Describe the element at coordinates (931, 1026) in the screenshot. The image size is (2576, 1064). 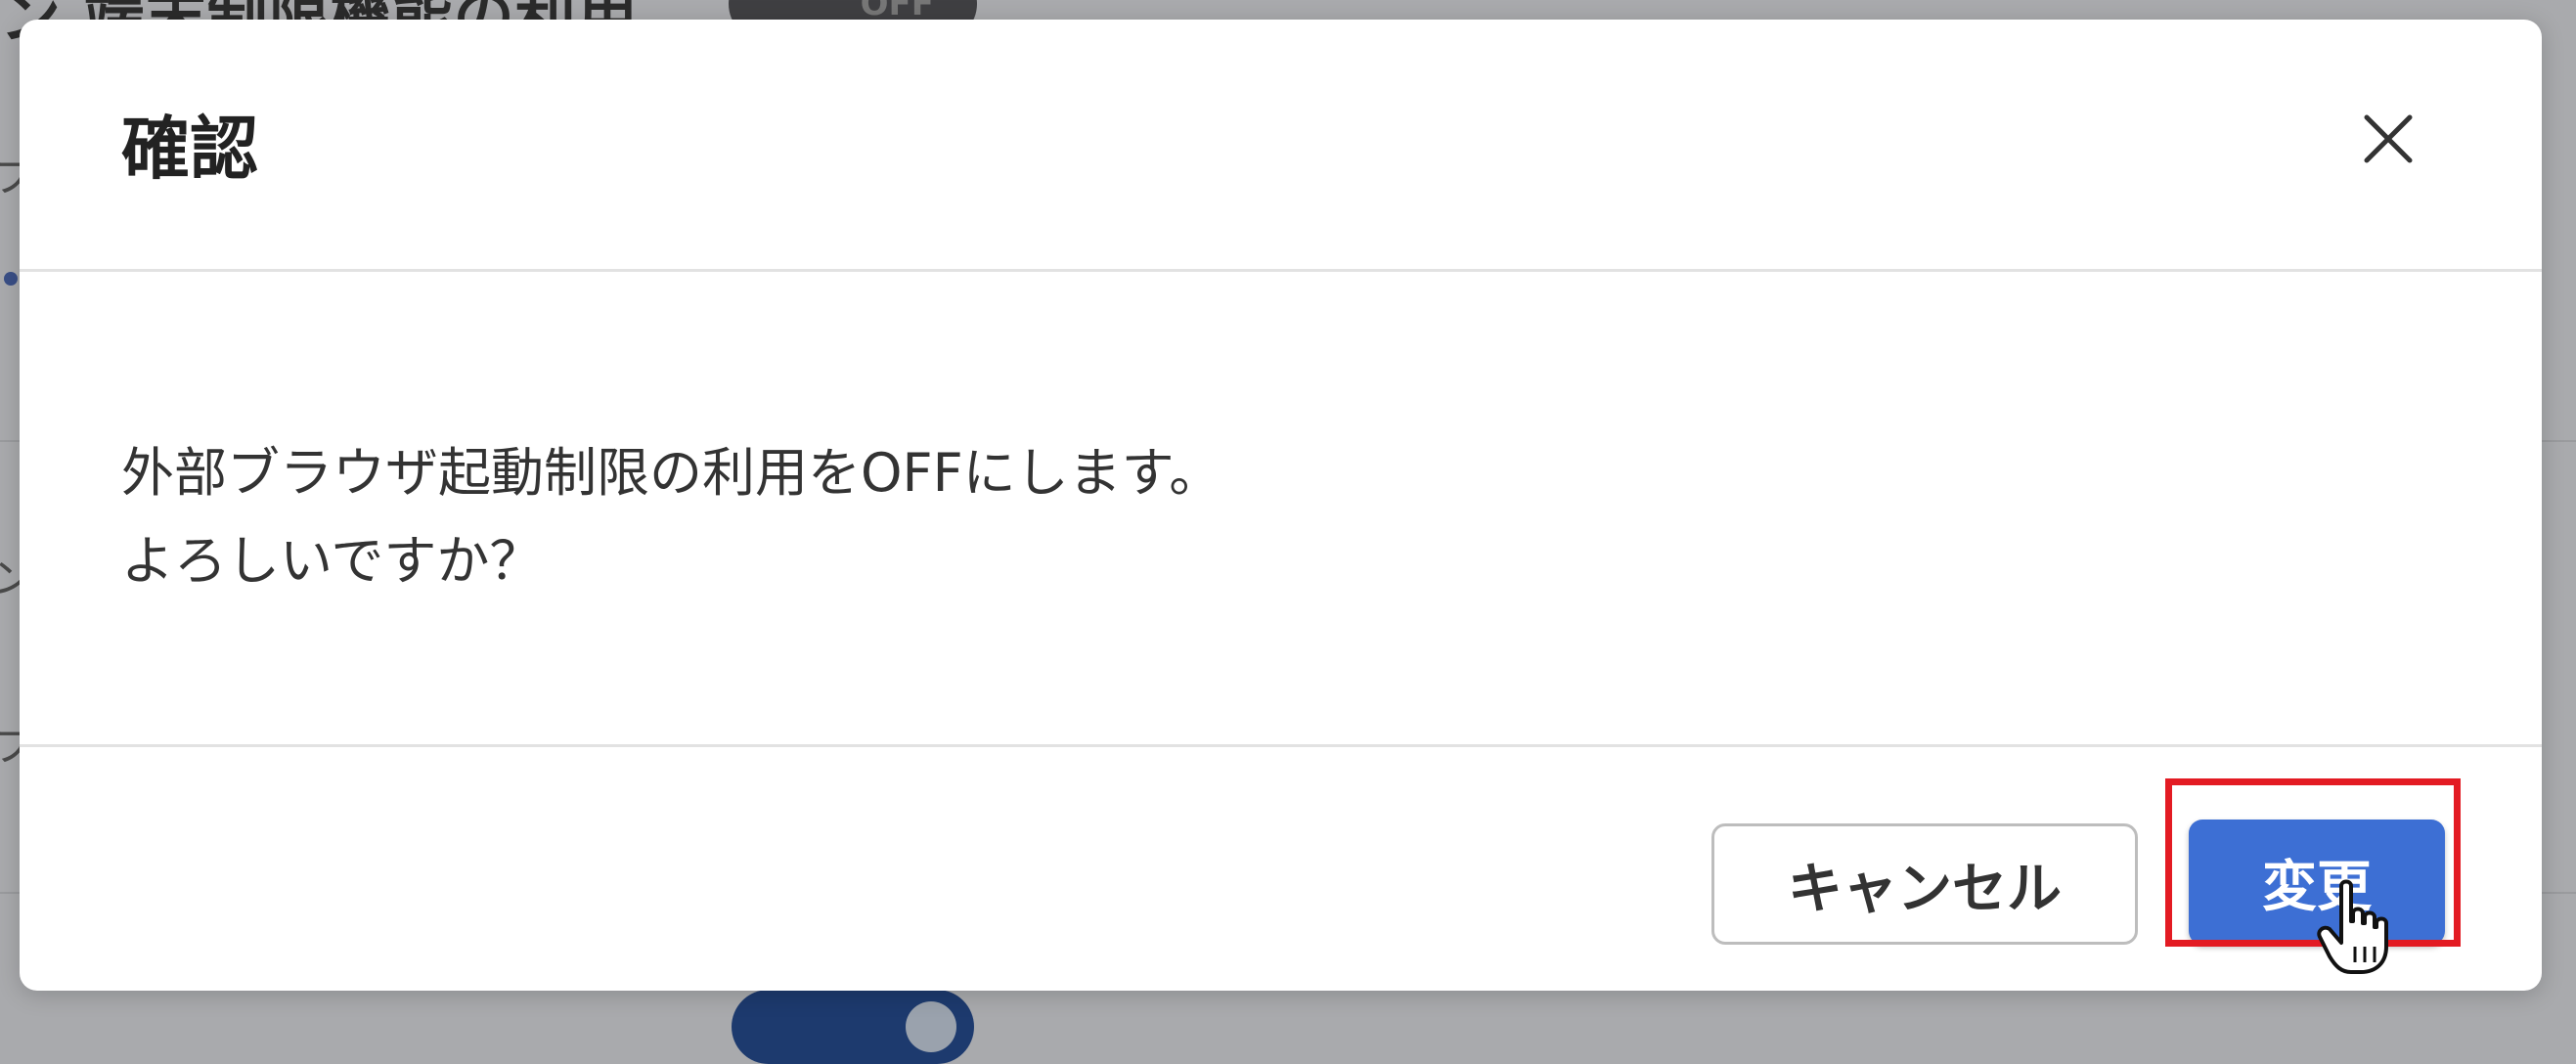
I see `toggle-knob` at that location.